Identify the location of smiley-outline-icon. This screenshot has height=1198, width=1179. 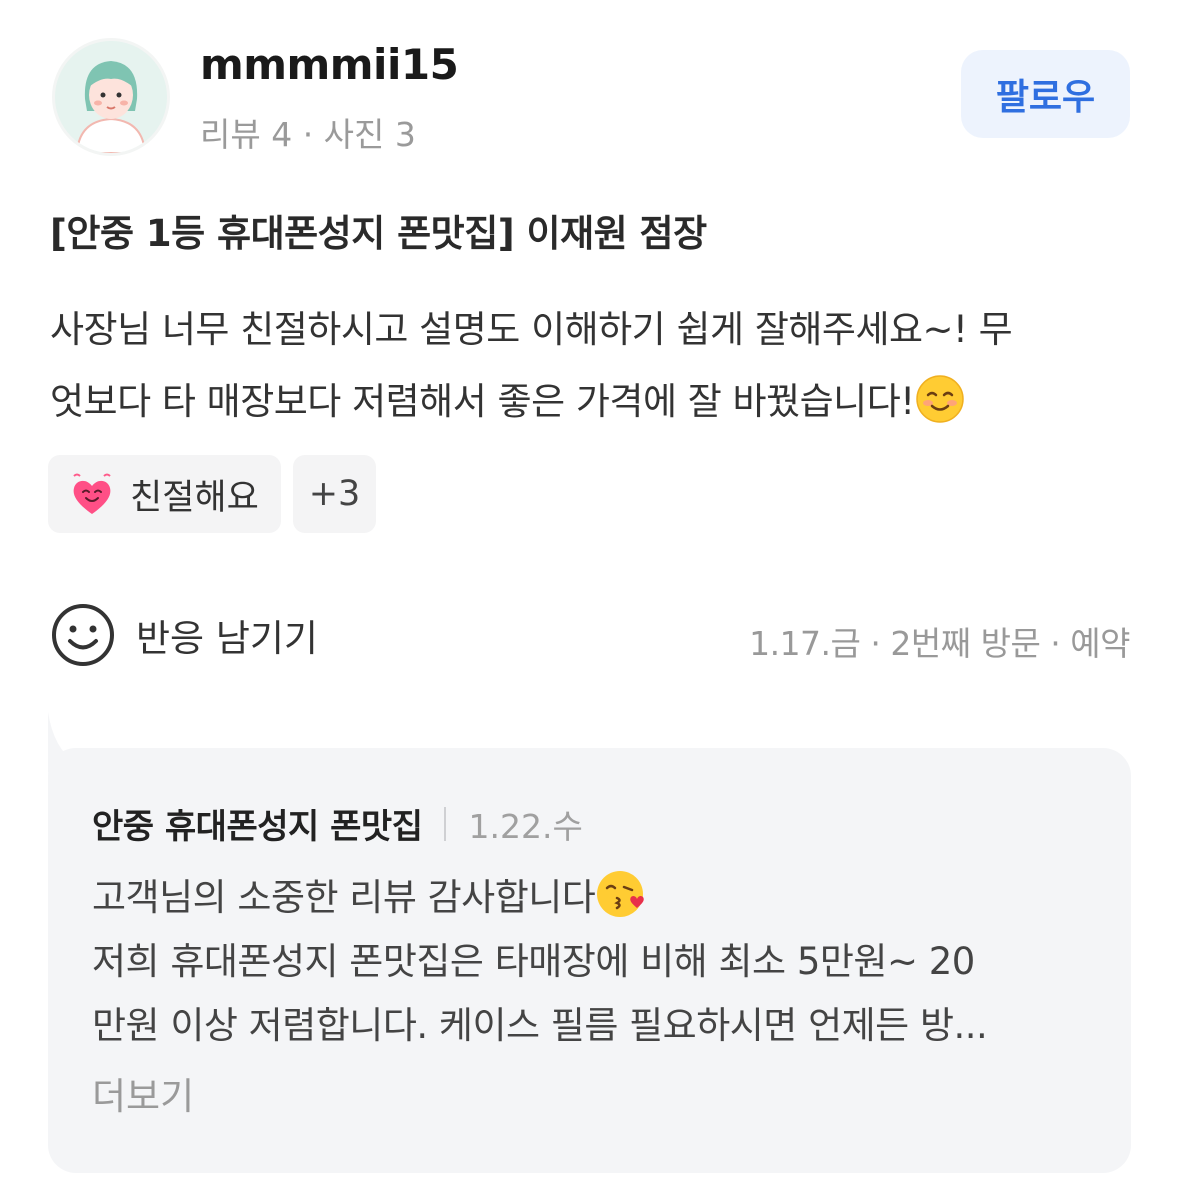
(83, 635).